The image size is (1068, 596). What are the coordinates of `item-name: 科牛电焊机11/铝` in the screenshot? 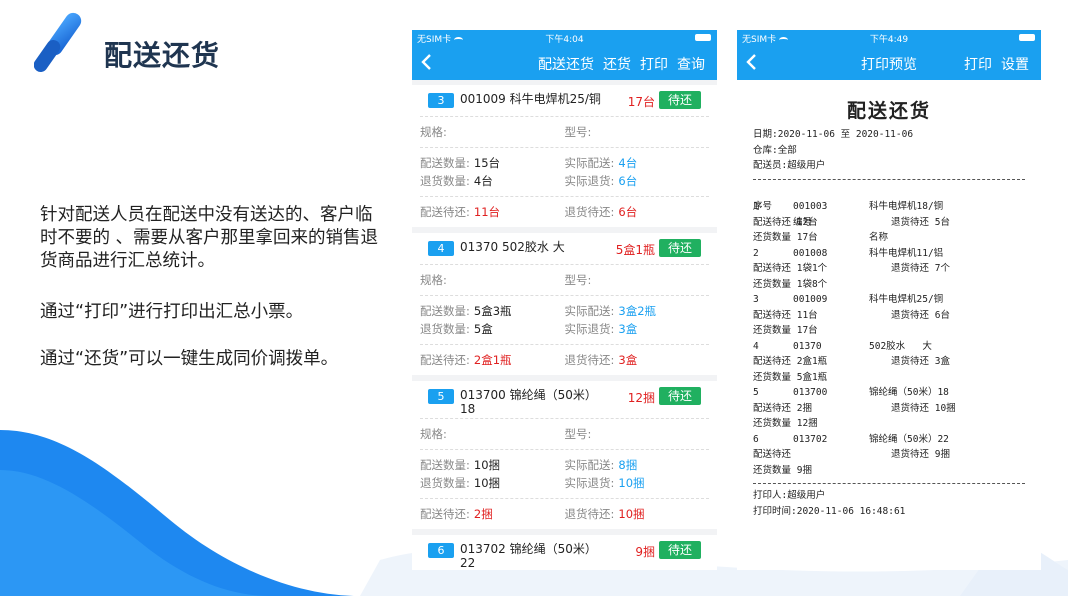 It's located at (906, 253).